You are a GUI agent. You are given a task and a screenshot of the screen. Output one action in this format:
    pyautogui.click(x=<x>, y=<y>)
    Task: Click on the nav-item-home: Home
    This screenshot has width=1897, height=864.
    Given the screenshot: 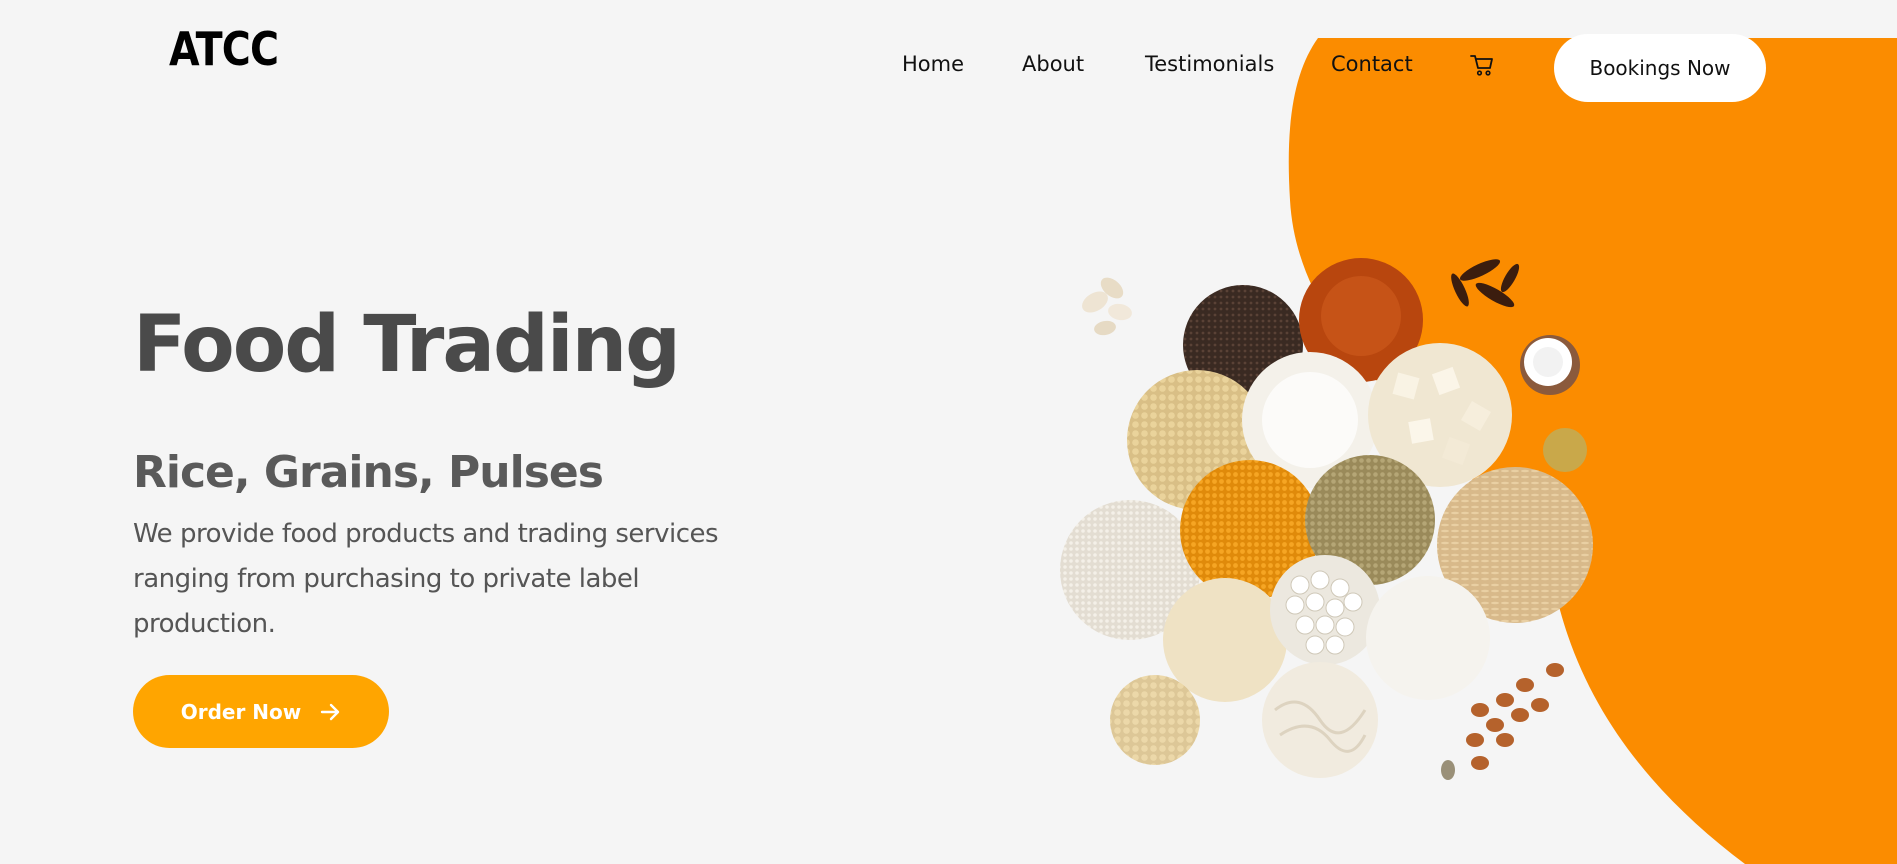 What is the action you would take?
    pyautogui.click(x=933, y=64)
    